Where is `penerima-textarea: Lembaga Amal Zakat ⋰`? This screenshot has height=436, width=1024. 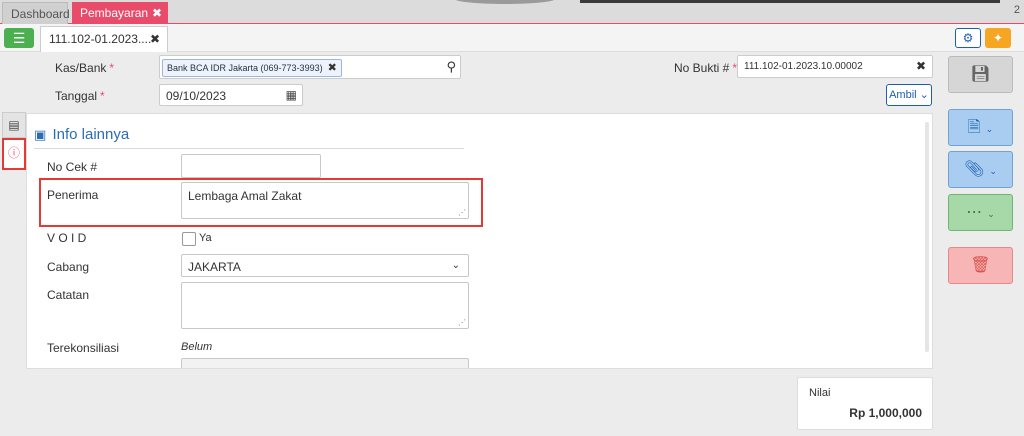 penerima-textarea: Lembaga Amal Zakat ⋰ is located at coordinates (325, 200).